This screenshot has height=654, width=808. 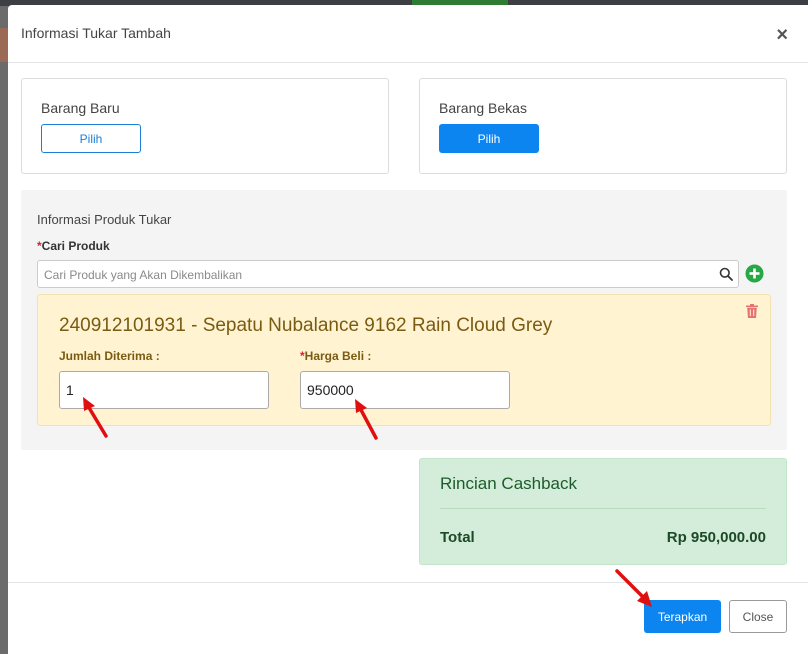 I want to click on exchange-section-title: Informasi Produk Tukar, so click(x=104, y=219).